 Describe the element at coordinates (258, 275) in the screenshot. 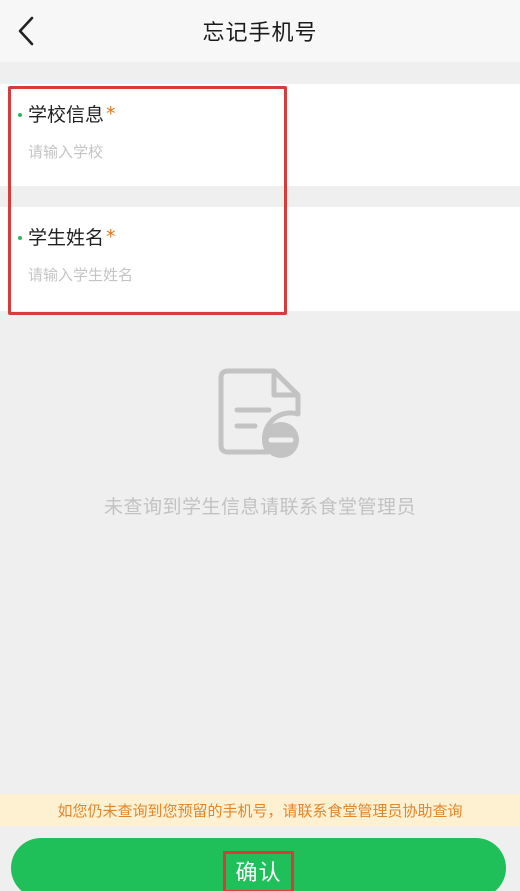

I see `student-name-input` at that location.